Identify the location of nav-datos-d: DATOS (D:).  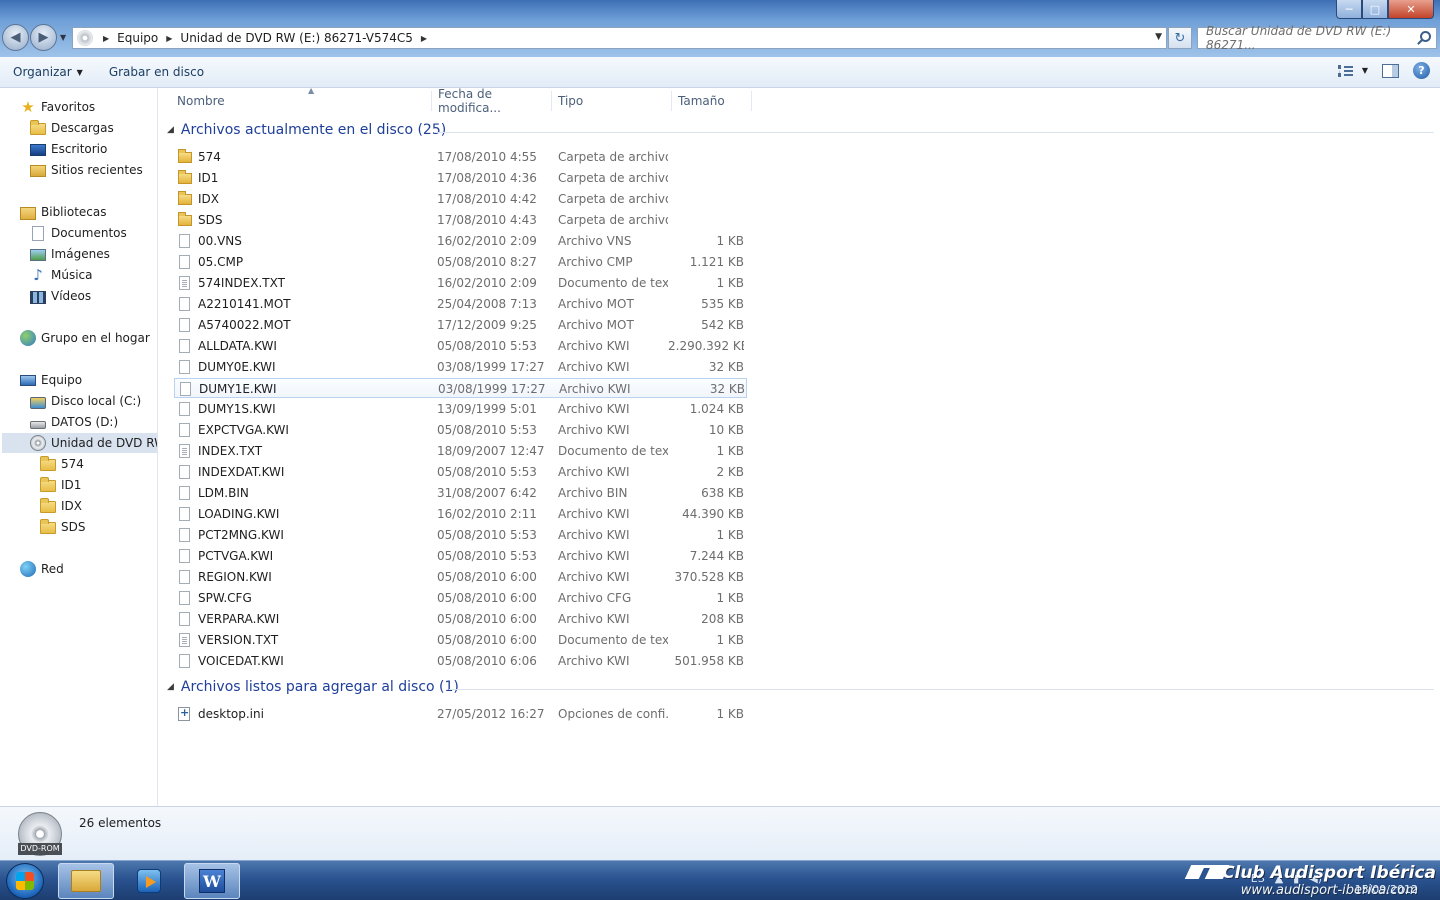
(74, 422).